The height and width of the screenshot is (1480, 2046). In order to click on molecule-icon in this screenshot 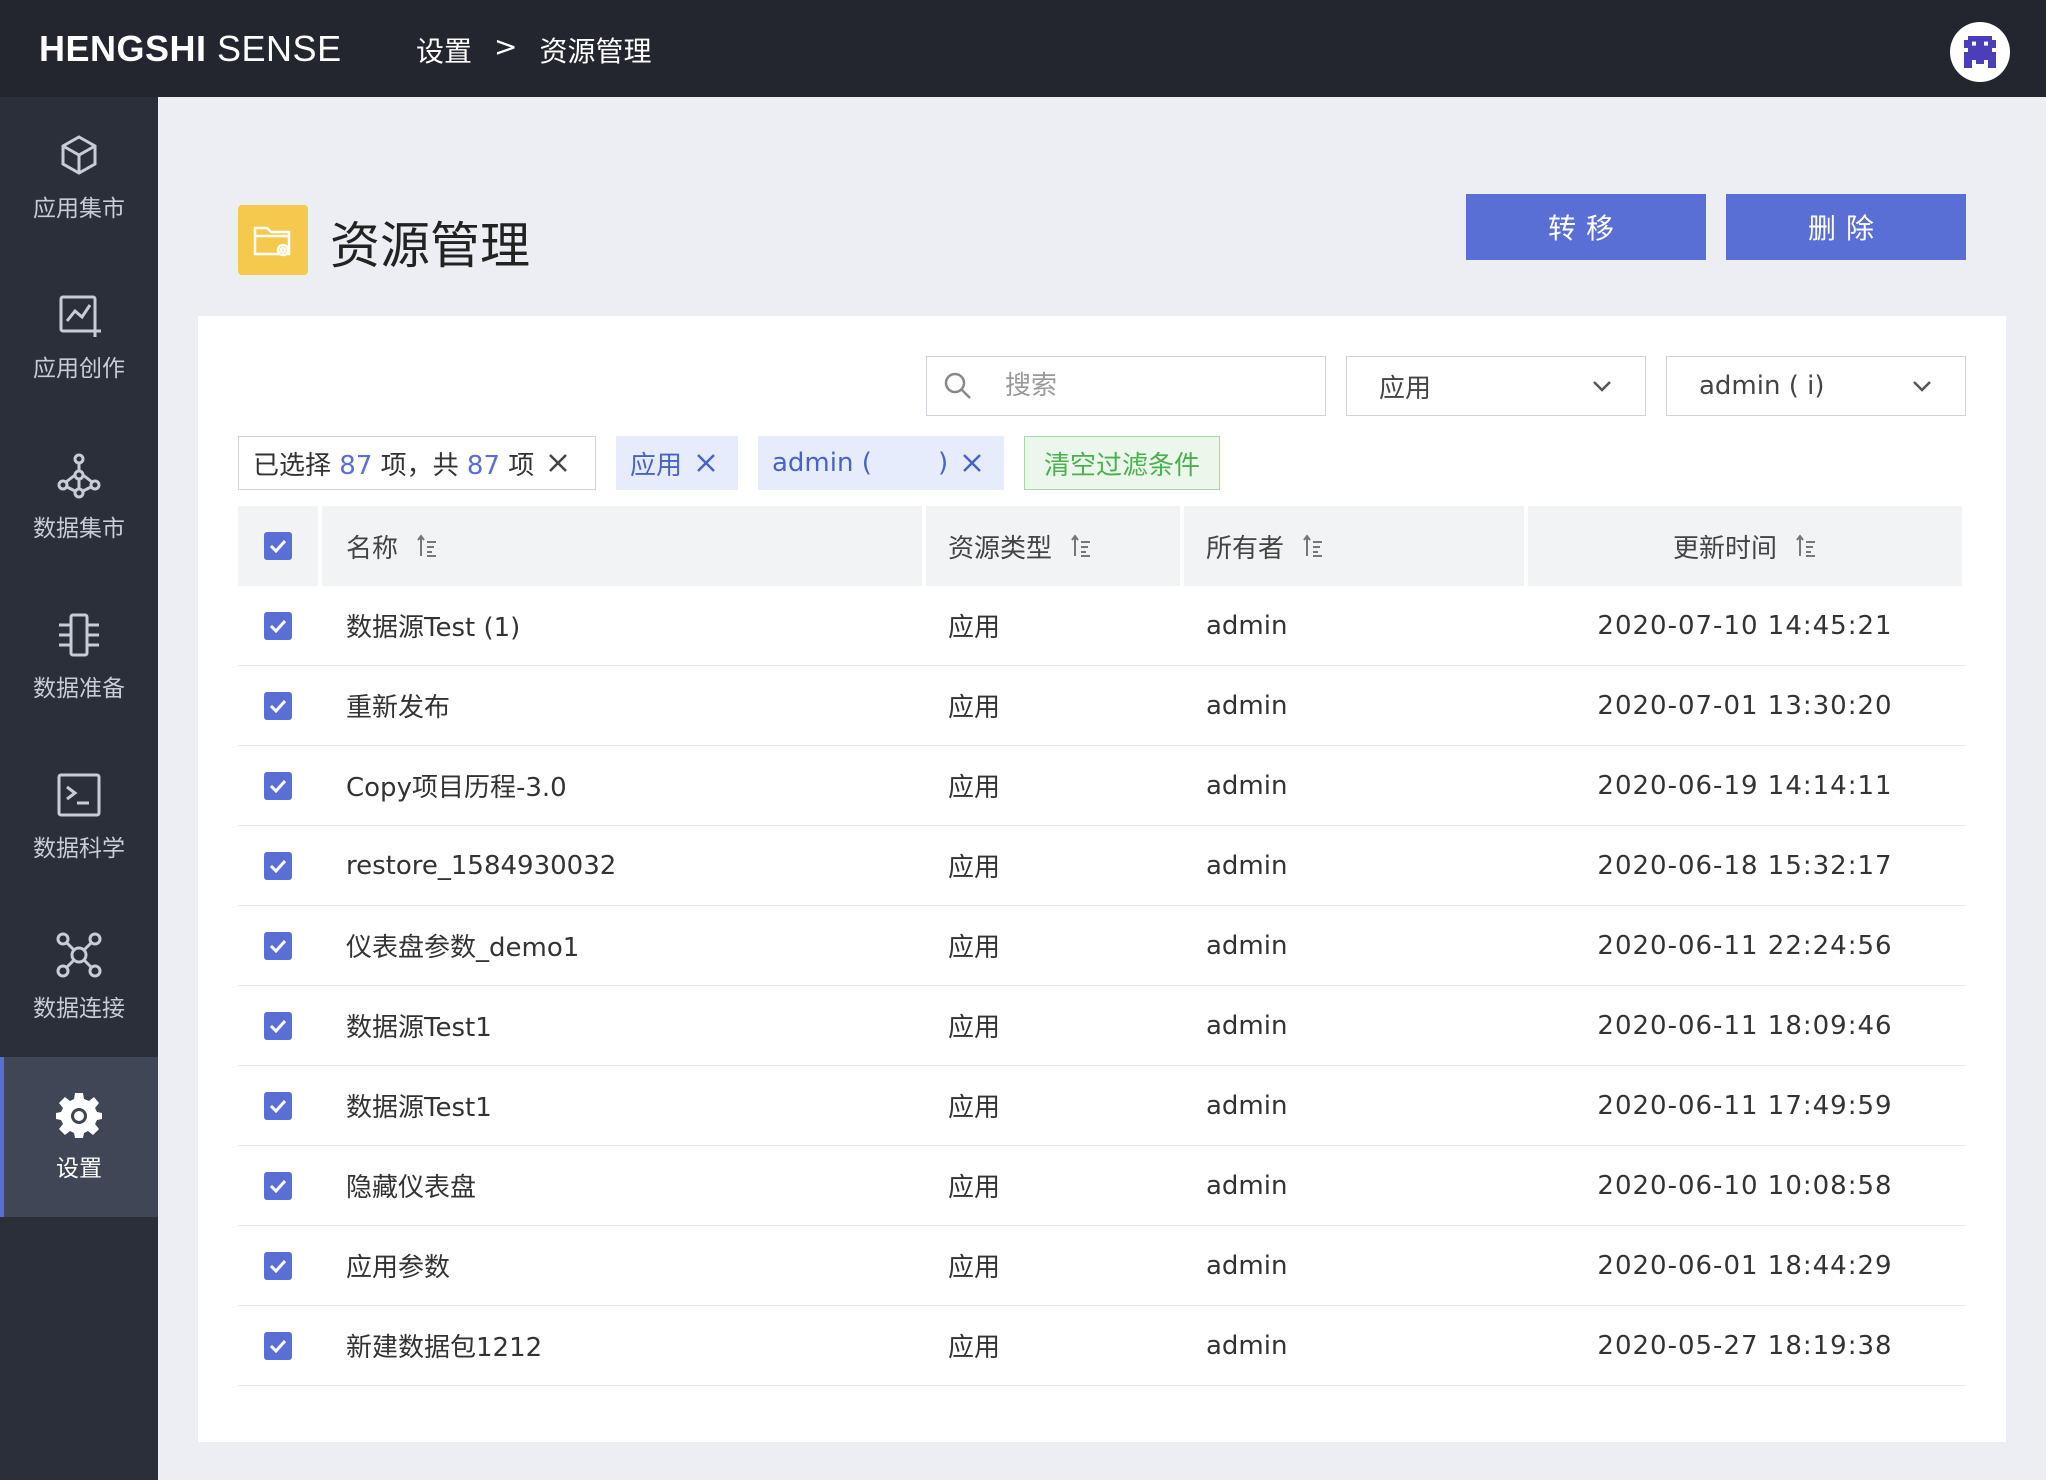, I will do `click(79, 476)`.